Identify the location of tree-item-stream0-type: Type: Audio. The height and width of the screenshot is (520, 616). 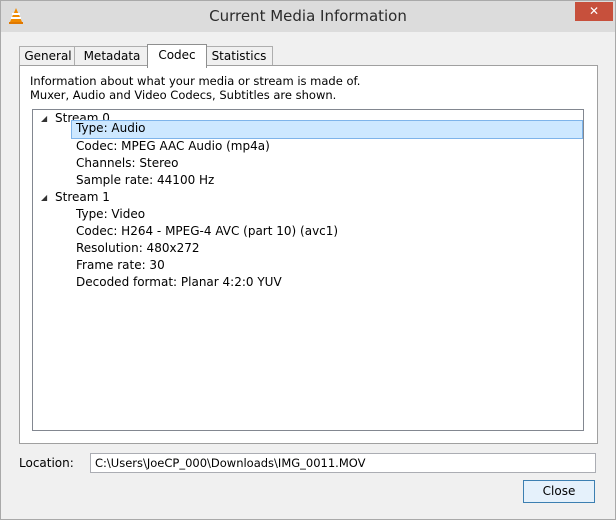
(327, 129).